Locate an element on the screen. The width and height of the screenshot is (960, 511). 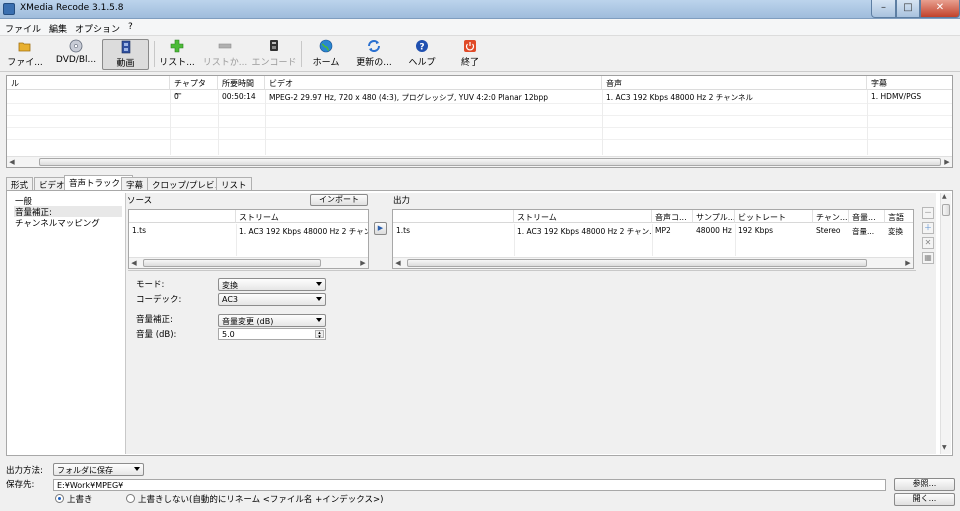
window-title: XMedia Recode 3.1.5.8 is located at coordinates (72, 8).